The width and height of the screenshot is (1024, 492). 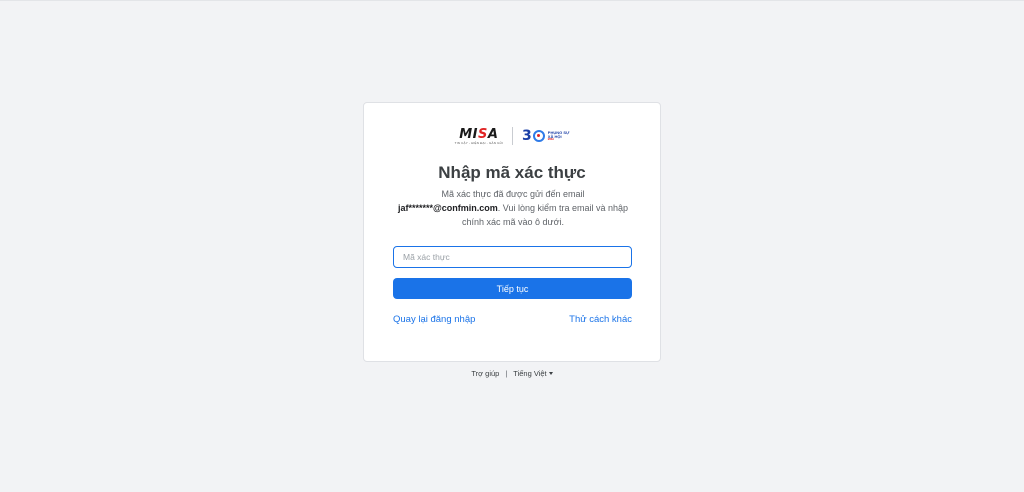 What do you see at coordinates (538, 136) in the screenshot?
I see `anniversary-zero-icon` at bounding box center [538, 136].